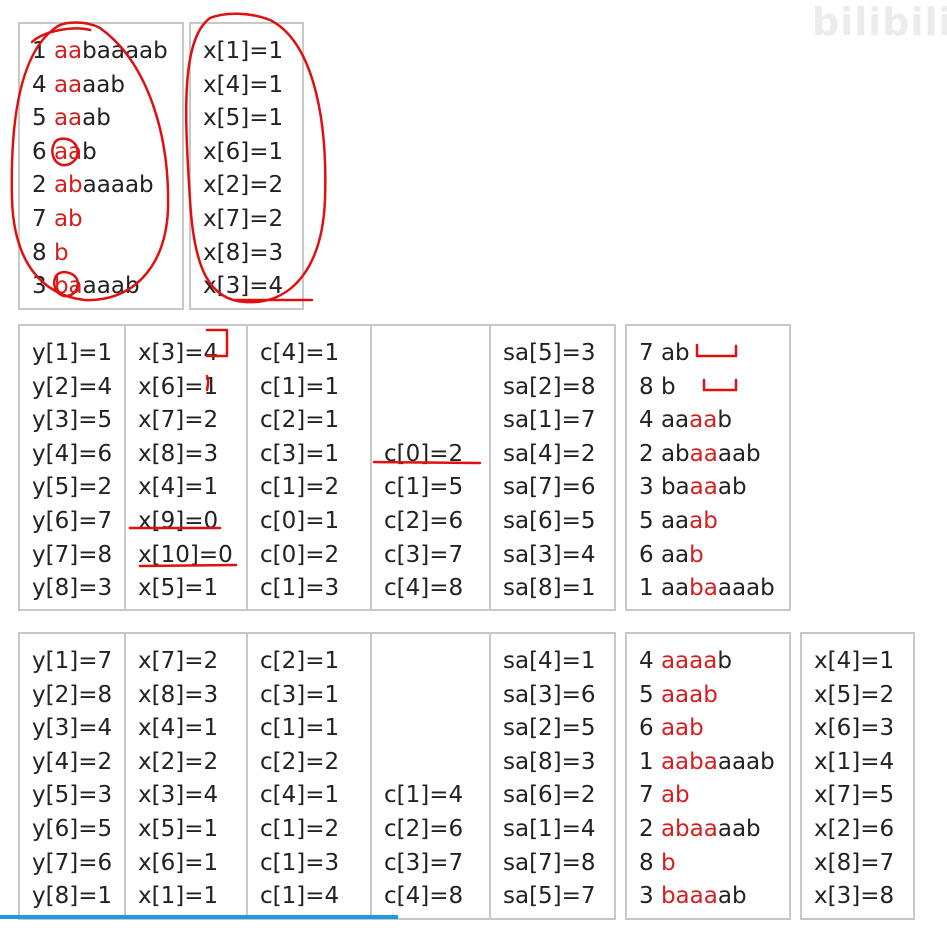  Describe the element at coordinates (879, 22) in the screenshot. I see `watermark-logo: bilibili` at that location.